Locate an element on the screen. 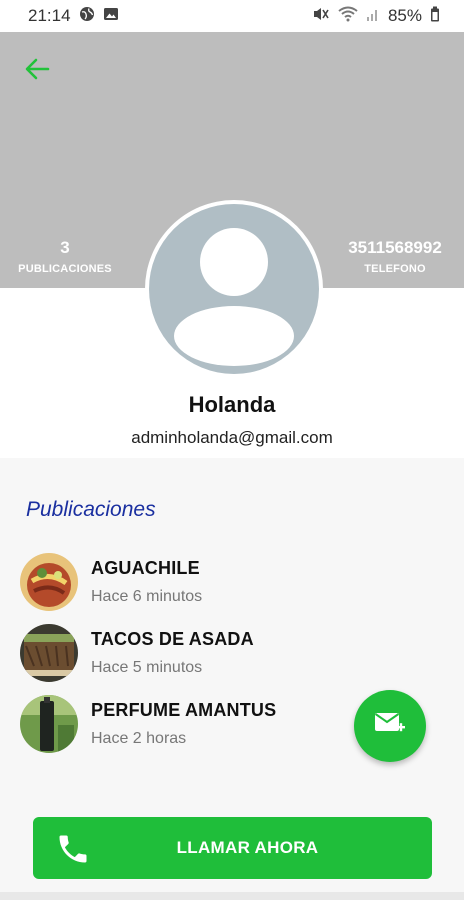 This screenshot has height=900, width=464. stat-phone: 3511568992 TELEFONO is located at coordinates (395, 256).